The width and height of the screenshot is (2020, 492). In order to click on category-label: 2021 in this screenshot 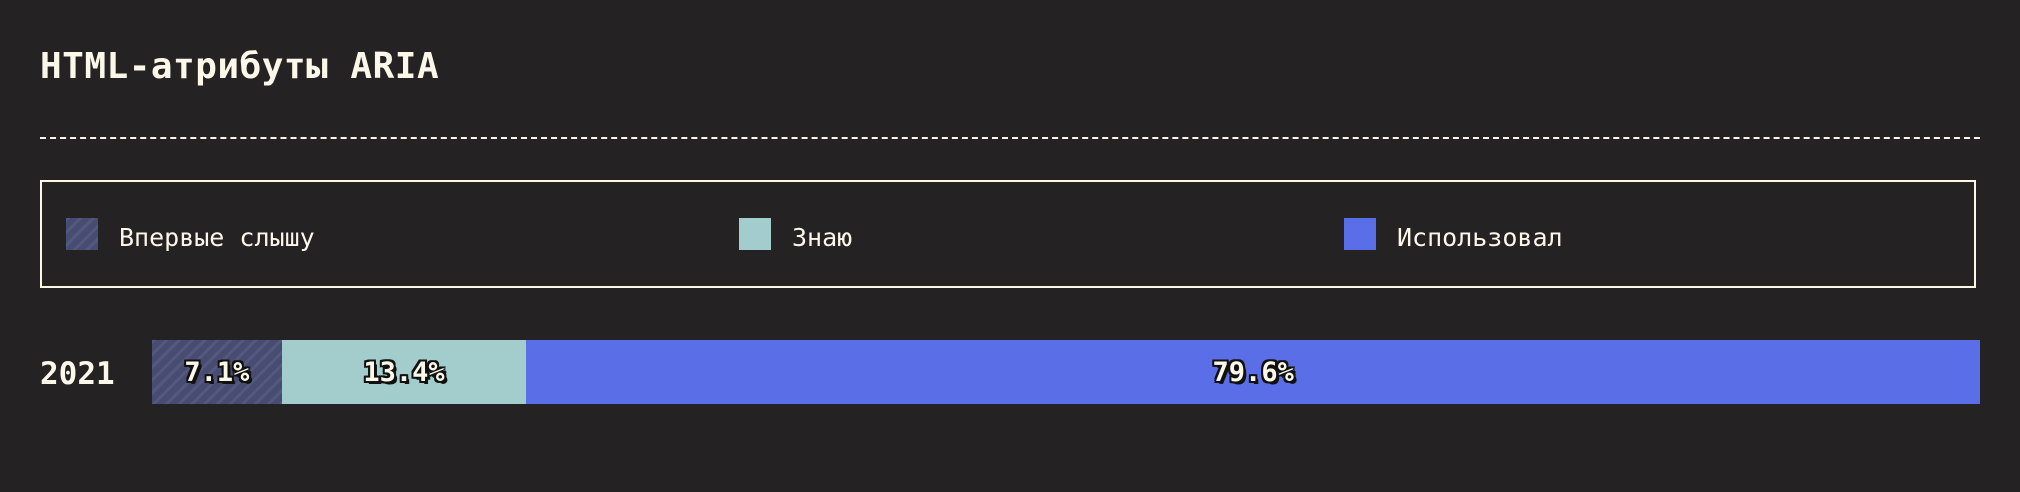, I will do `click(77, 374)`.